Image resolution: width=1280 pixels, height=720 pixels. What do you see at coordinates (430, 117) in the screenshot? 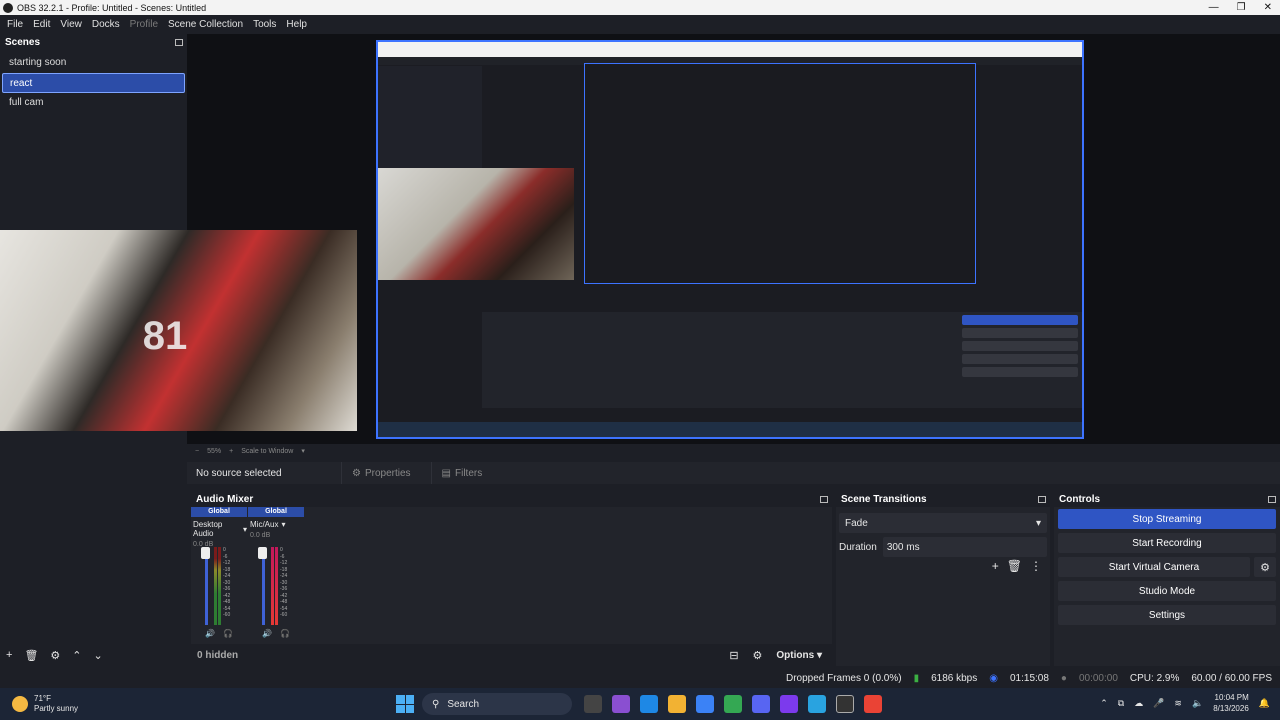
I see `captured-scenes-panel` at bounding box center [430, 117].